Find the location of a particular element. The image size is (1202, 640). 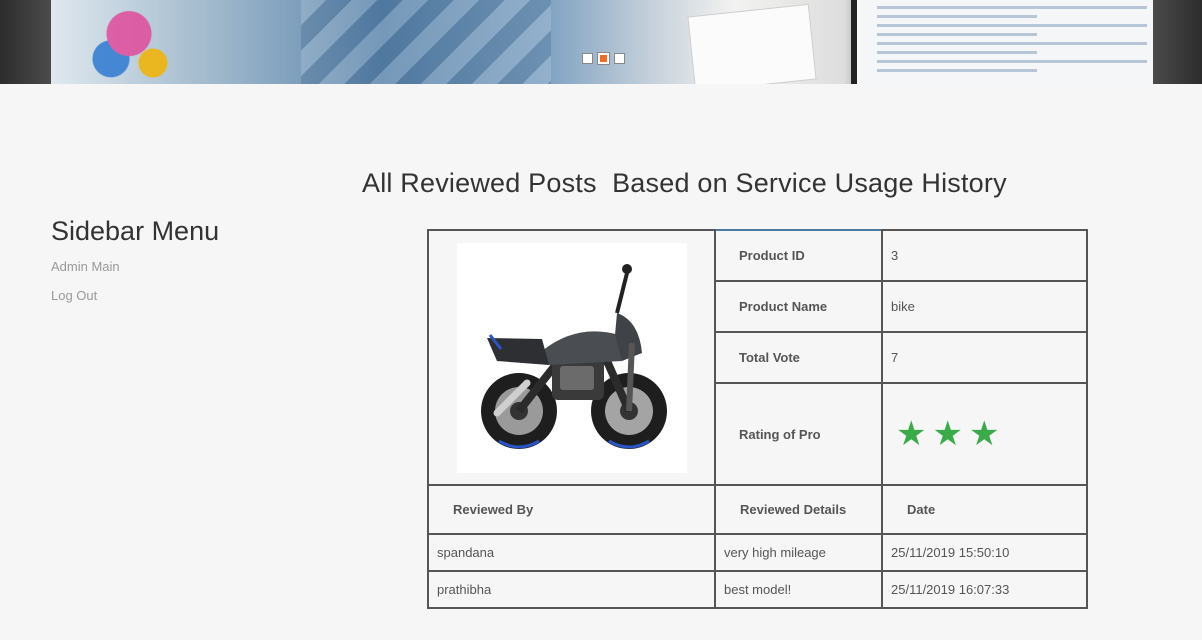

star-rating: ★ ★ ★ is located at coordinates (988, 434).